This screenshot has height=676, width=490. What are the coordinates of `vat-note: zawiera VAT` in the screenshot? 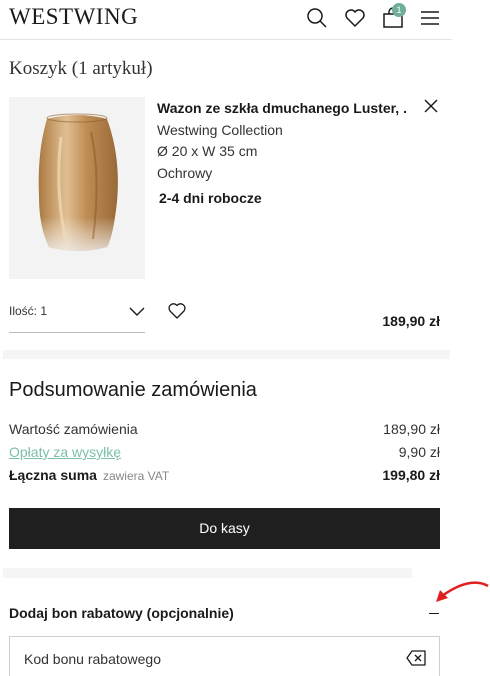 It's located at (136, 476).